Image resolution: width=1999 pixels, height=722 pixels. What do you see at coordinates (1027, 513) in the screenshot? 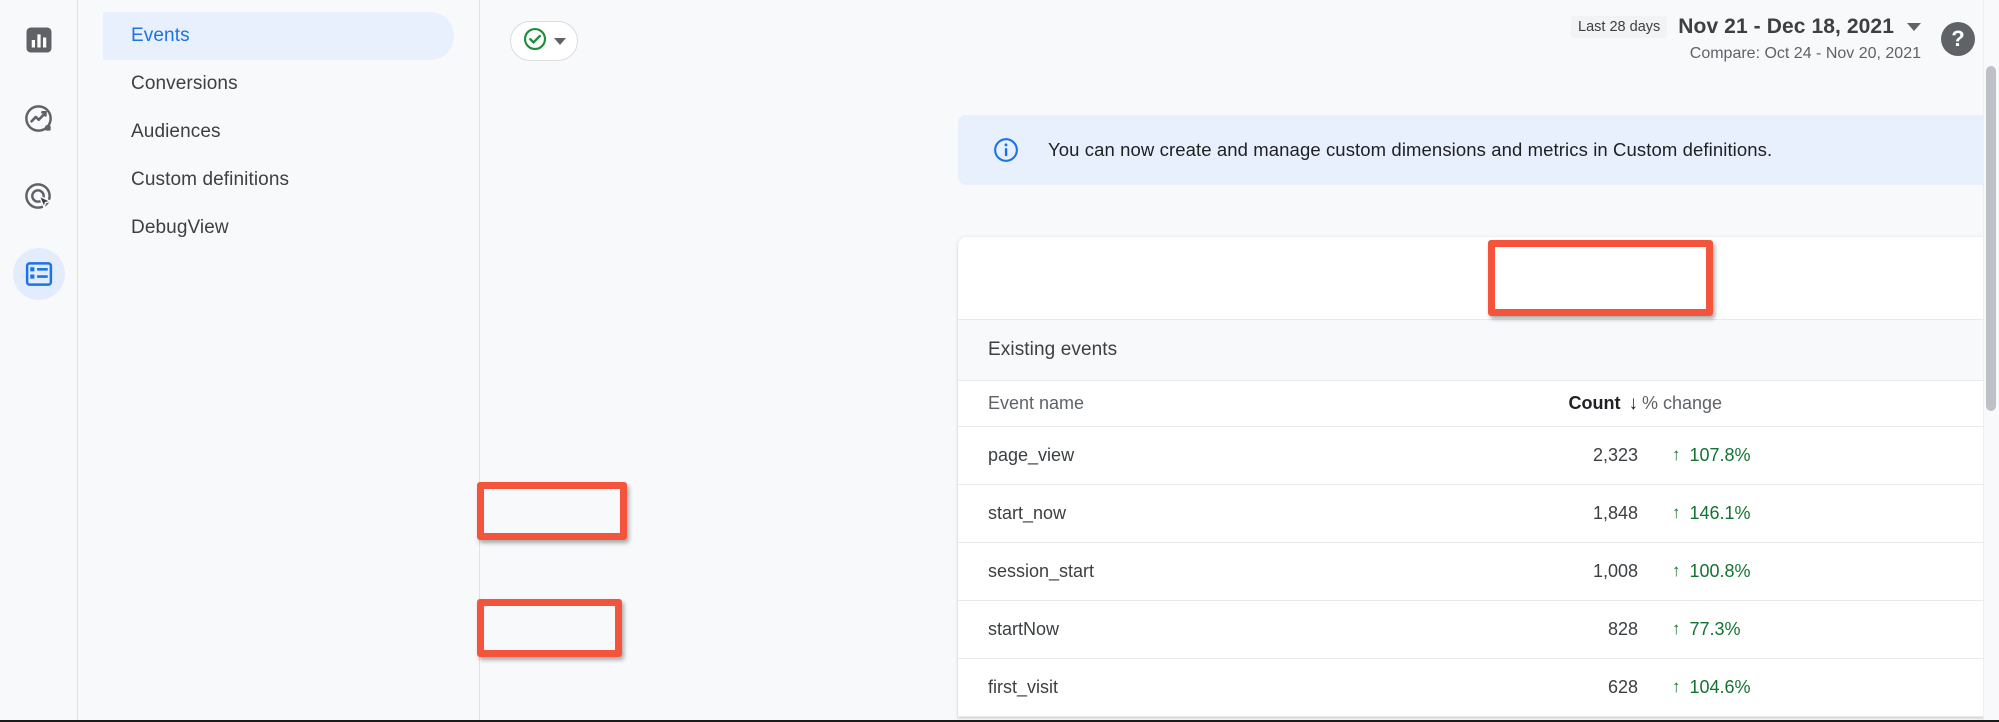
I see `cell-event-name: start_now` at bounding box center [1027, 513].